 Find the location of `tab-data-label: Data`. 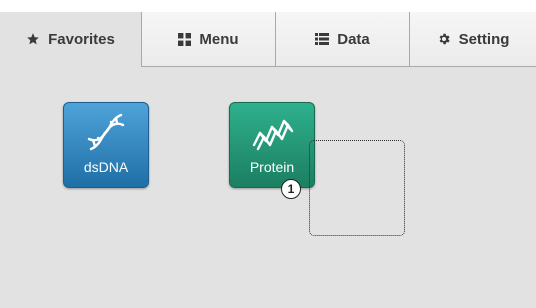

tab-data-label: Data is located at coordinates (353, 39).